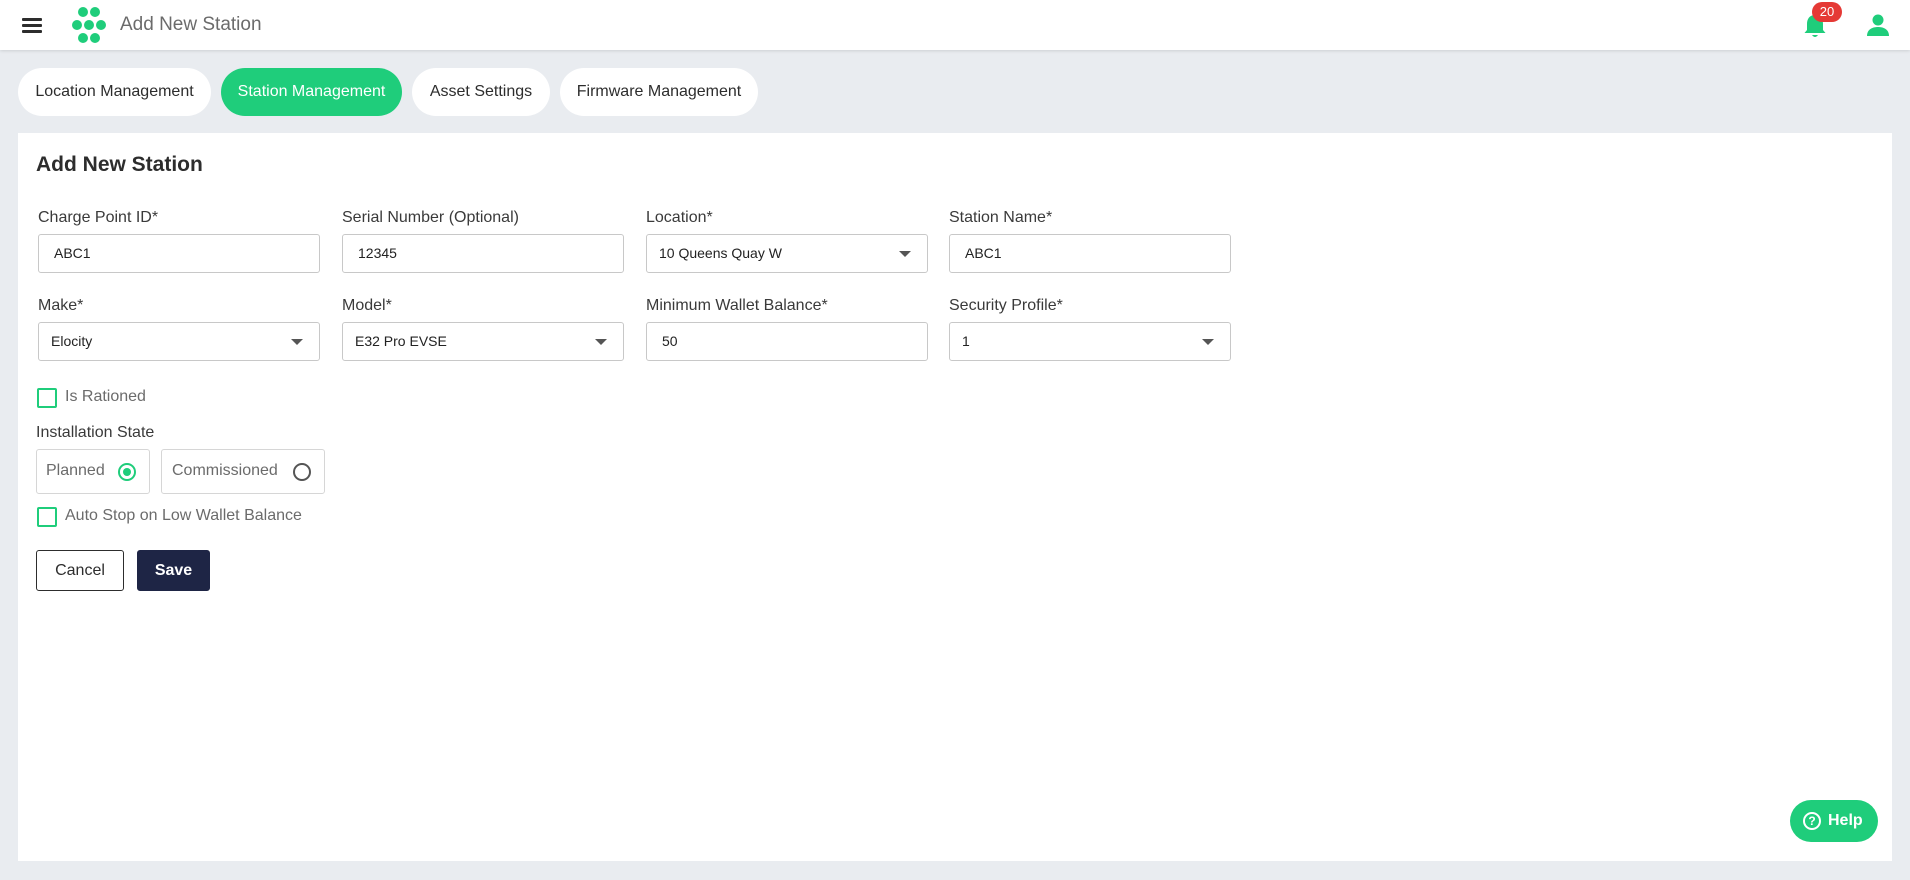 The image size is (1910, 880). I want to click on radio-commissioned: Commissioned, so click(243, 471).